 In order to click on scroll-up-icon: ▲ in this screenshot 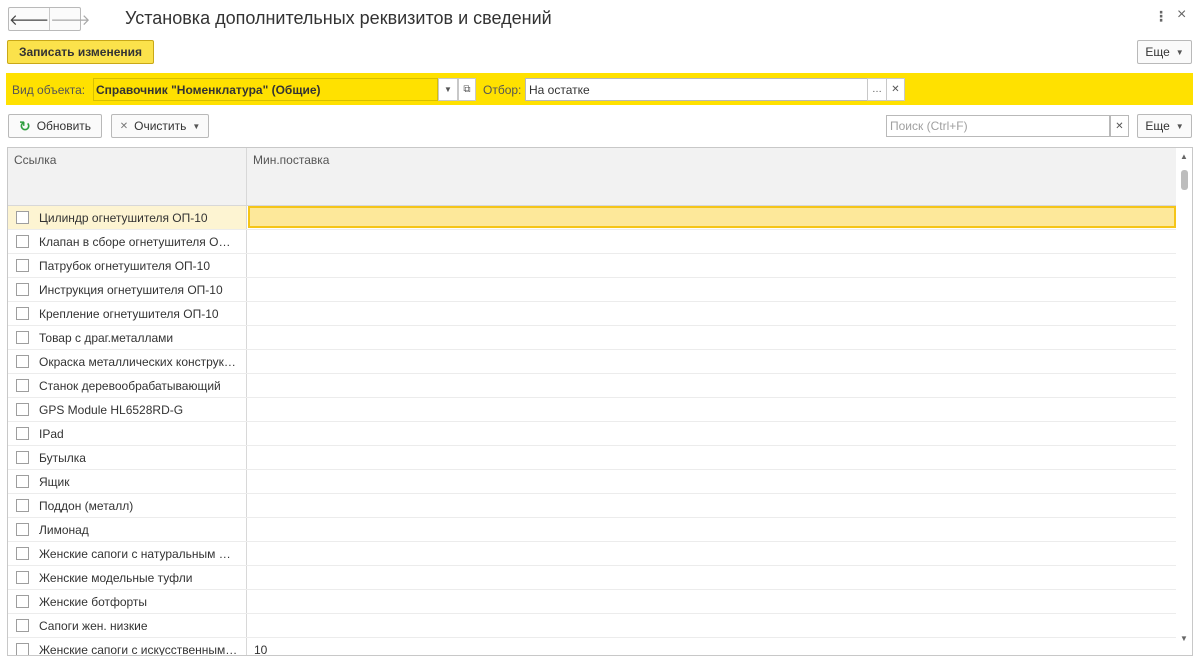, I will do `click(1184, 156)`.